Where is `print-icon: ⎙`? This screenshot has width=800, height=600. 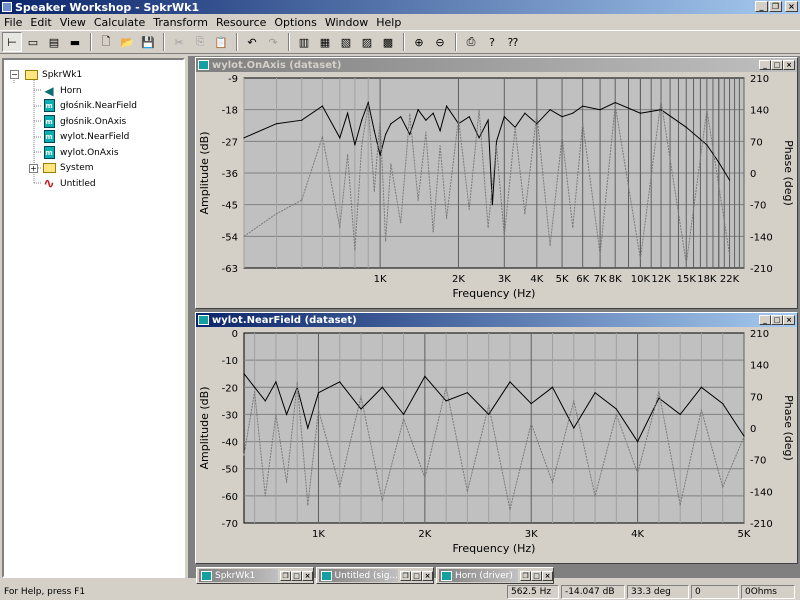 print-icon: ⎙ is located at coordinates (471, 42).